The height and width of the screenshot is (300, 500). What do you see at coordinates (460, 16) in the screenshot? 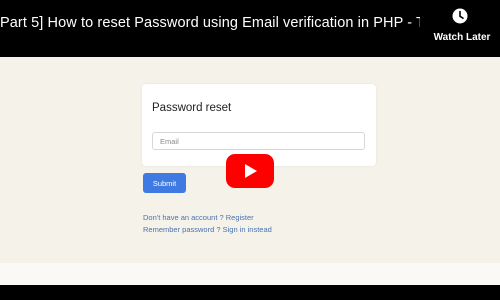
I see `clock-icon` at bounding box center [460, 16].